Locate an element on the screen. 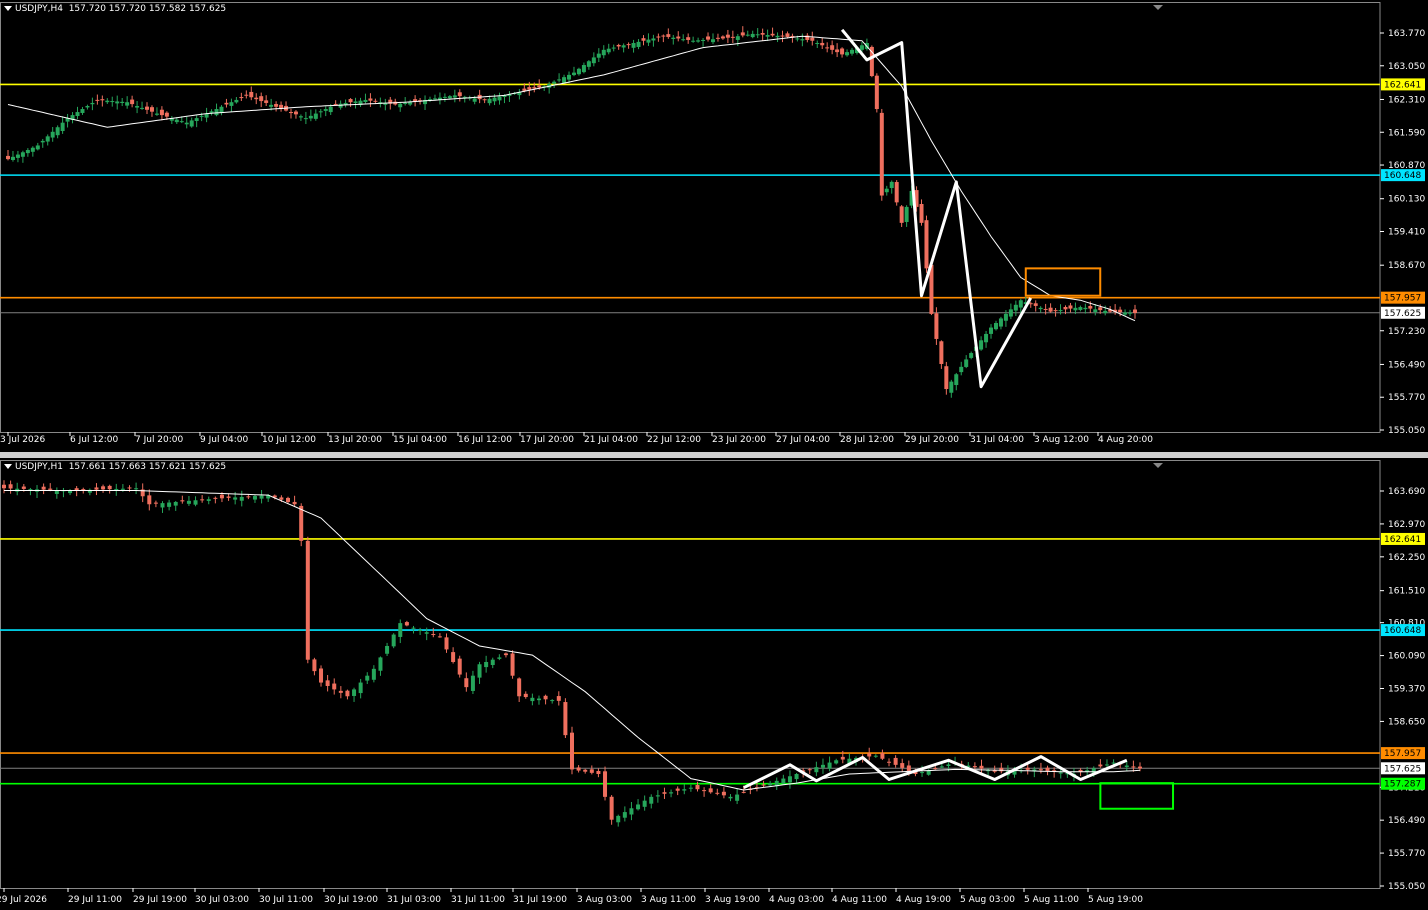  x-tick-label: 29 Jul 11:00 is located at coordinates (95, 900).